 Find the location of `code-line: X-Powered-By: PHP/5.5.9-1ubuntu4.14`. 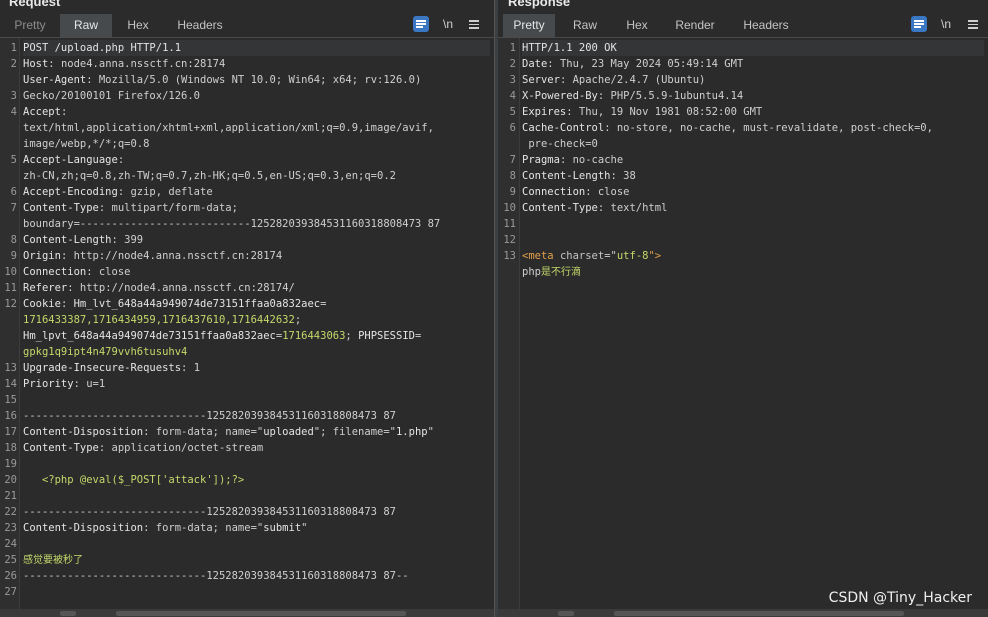

code-line: X-Powered-By: PHP/5.5.9-1ubuntu4.14 is located at coordinates (753, 96).